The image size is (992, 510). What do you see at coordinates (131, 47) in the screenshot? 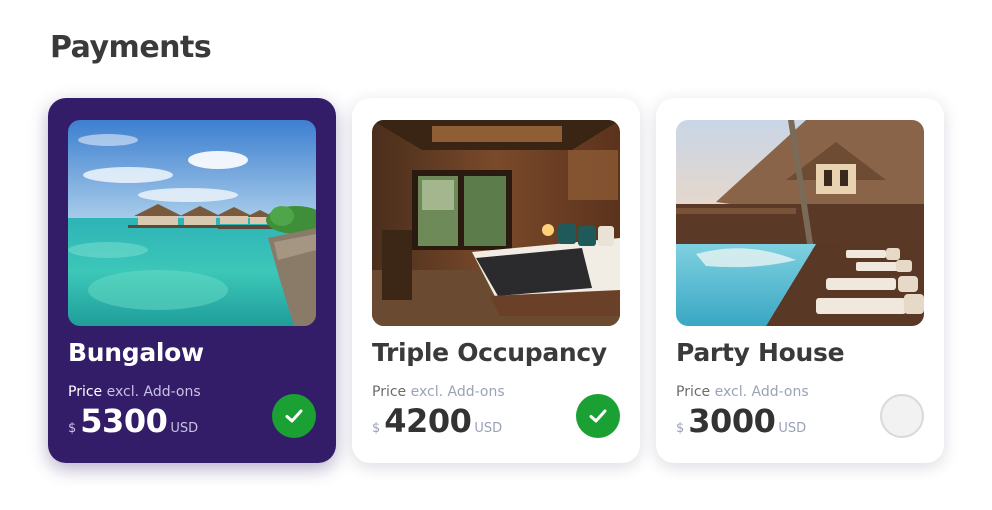
I see `page-title: Payments` at bounding box center [131, 47].